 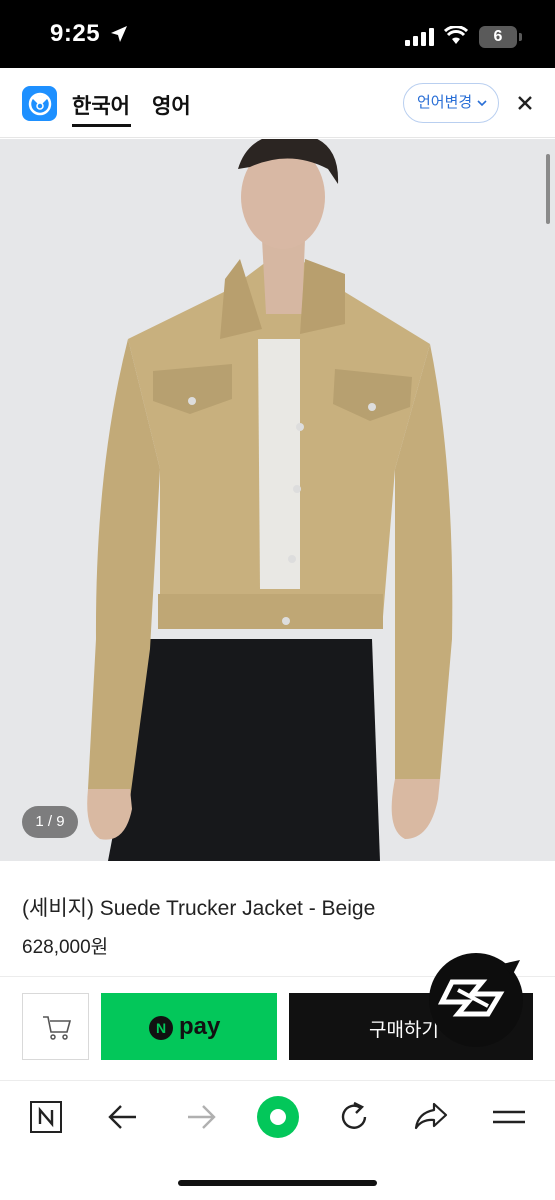 I want to click on tab-korean: 한국어, so click(x=101, y=105).